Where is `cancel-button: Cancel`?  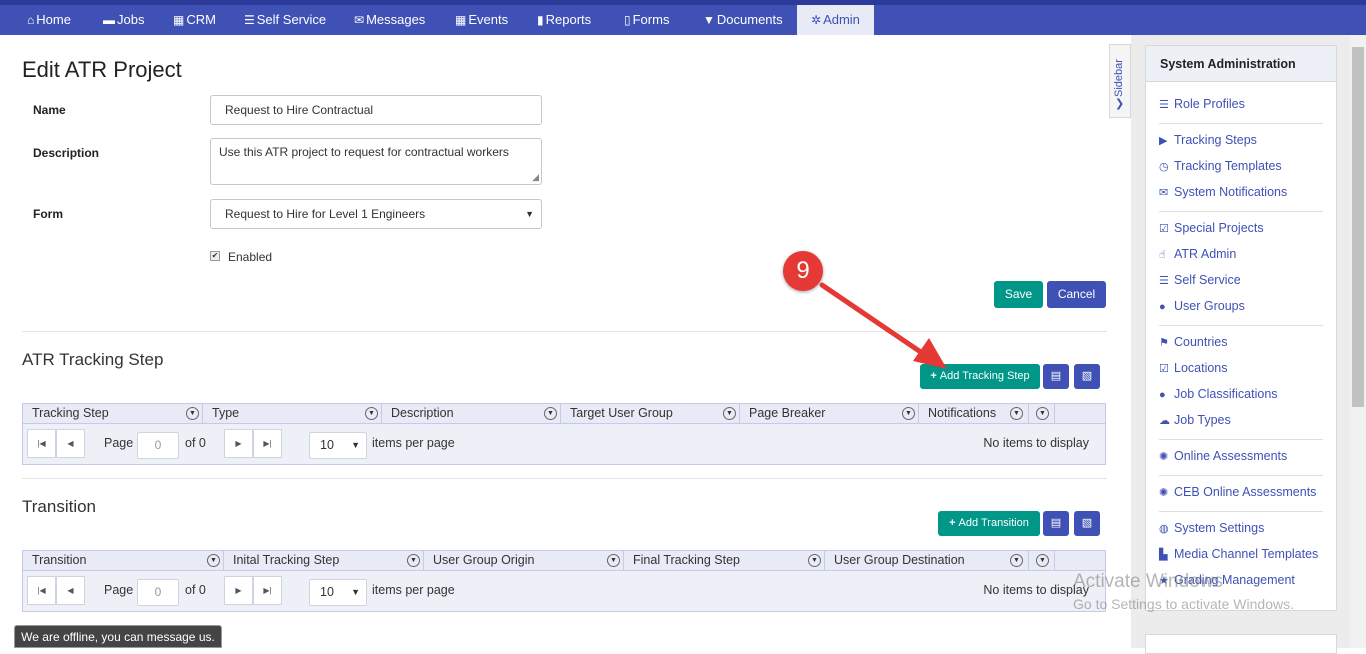 cancel-button: Cancel is located at coordinates (1076, 294).